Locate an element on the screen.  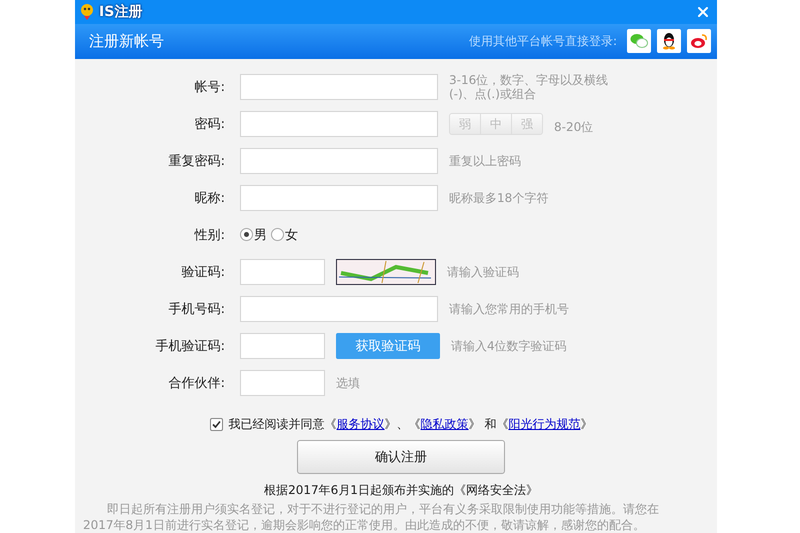
penguin-icon is located at coordinates (669, 41).